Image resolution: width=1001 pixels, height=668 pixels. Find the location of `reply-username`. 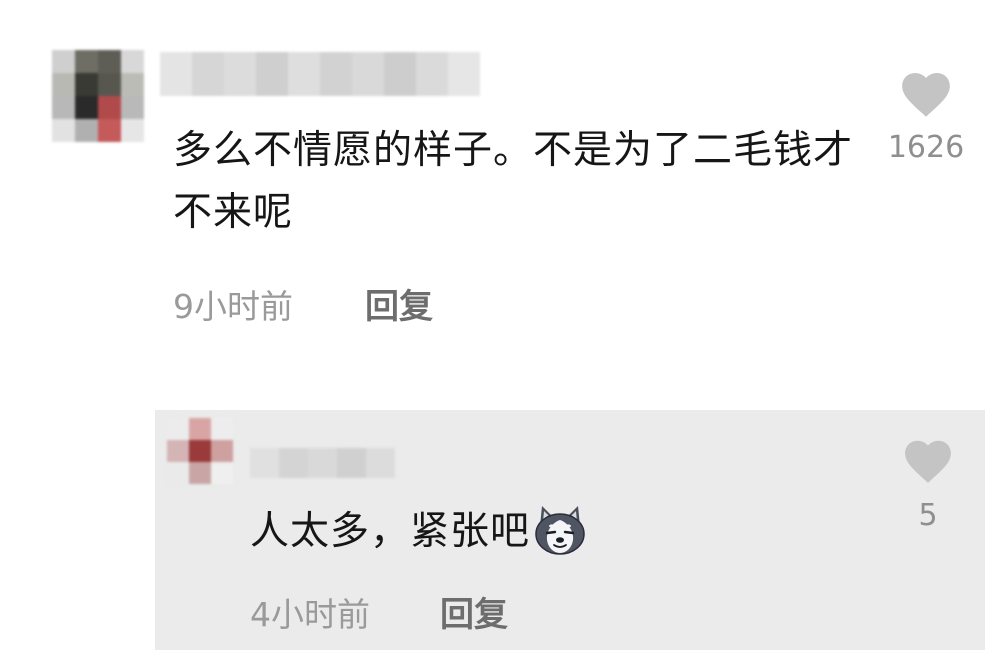

reply-username is located at coordinates (322, 463).